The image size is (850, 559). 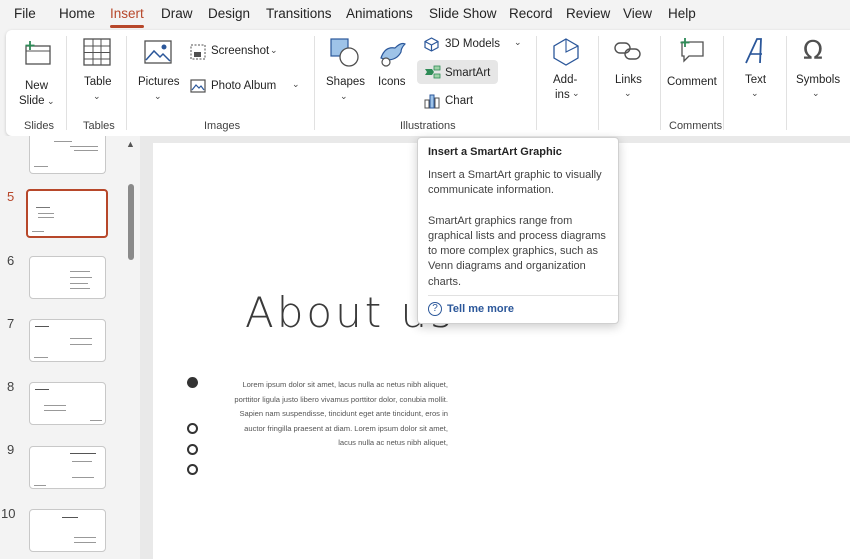 What do you see at coordinates (755, 80) in the screenshot?
I see `text-label: Text` at bounding box center [755, 80].